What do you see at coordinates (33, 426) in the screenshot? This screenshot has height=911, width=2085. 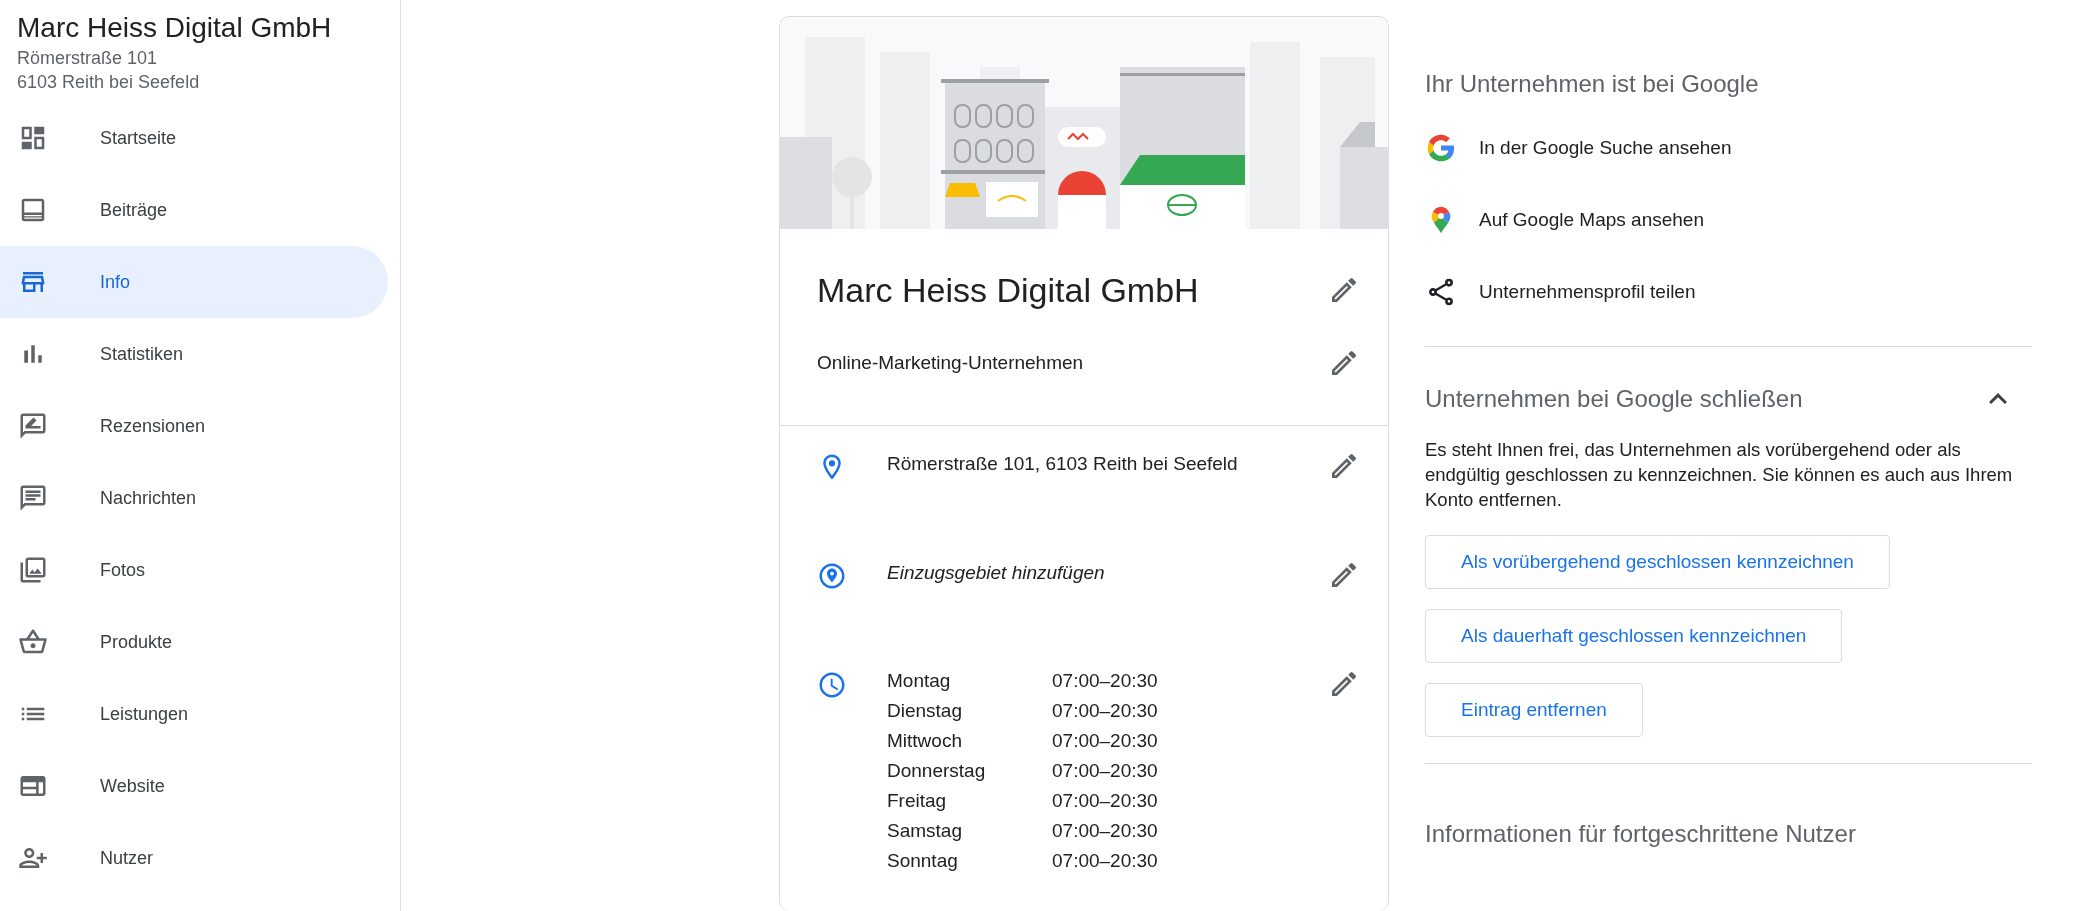 I see `review-icon` at bounding box center [33, 426].